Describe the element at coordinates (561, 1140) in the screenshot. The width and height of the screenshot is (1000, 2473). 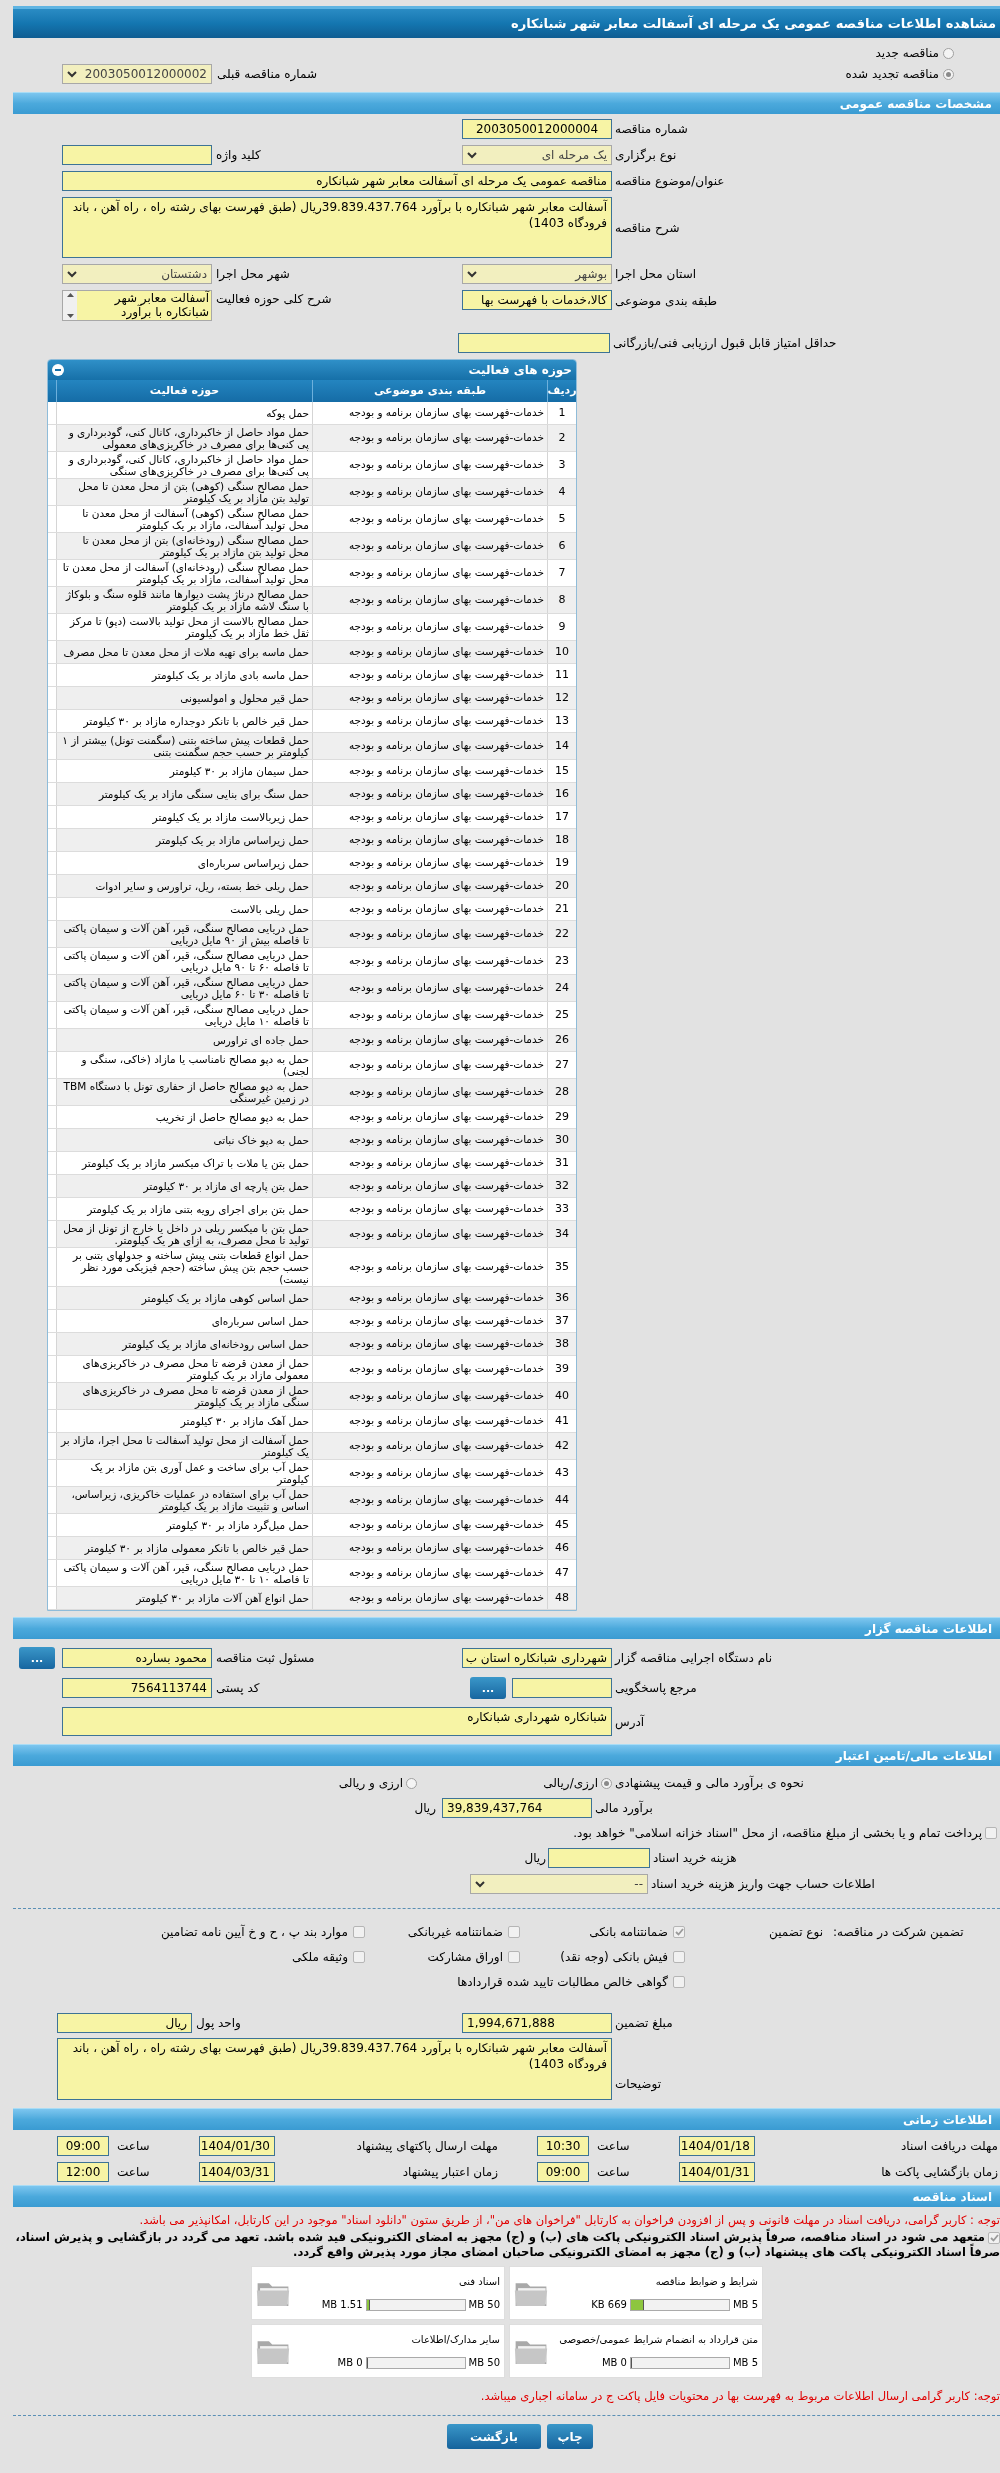
I see `table-cell: 30` at that location.